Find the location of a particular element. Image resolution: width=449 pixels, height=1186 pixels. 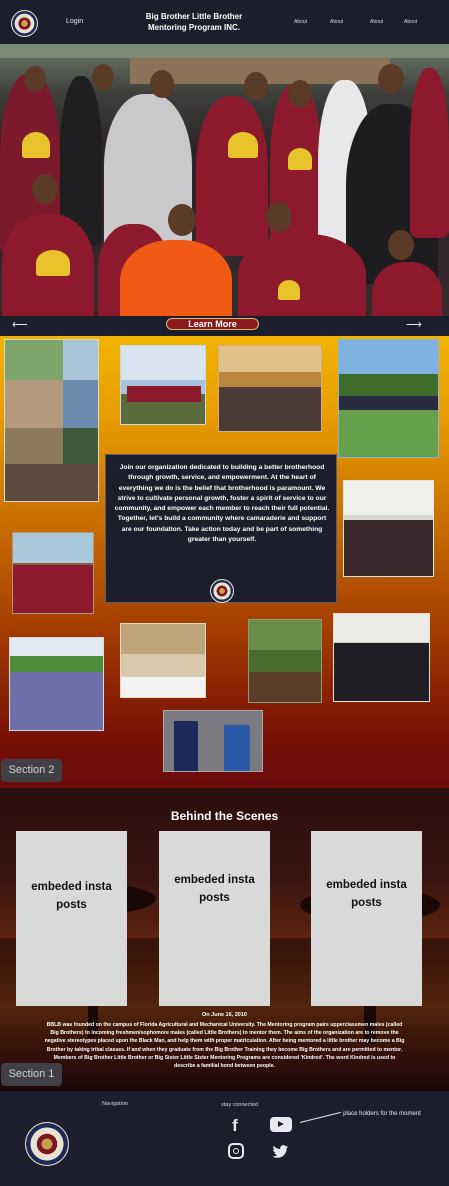

gallery-photo-group-indoor is located at coordinates (270, 388).